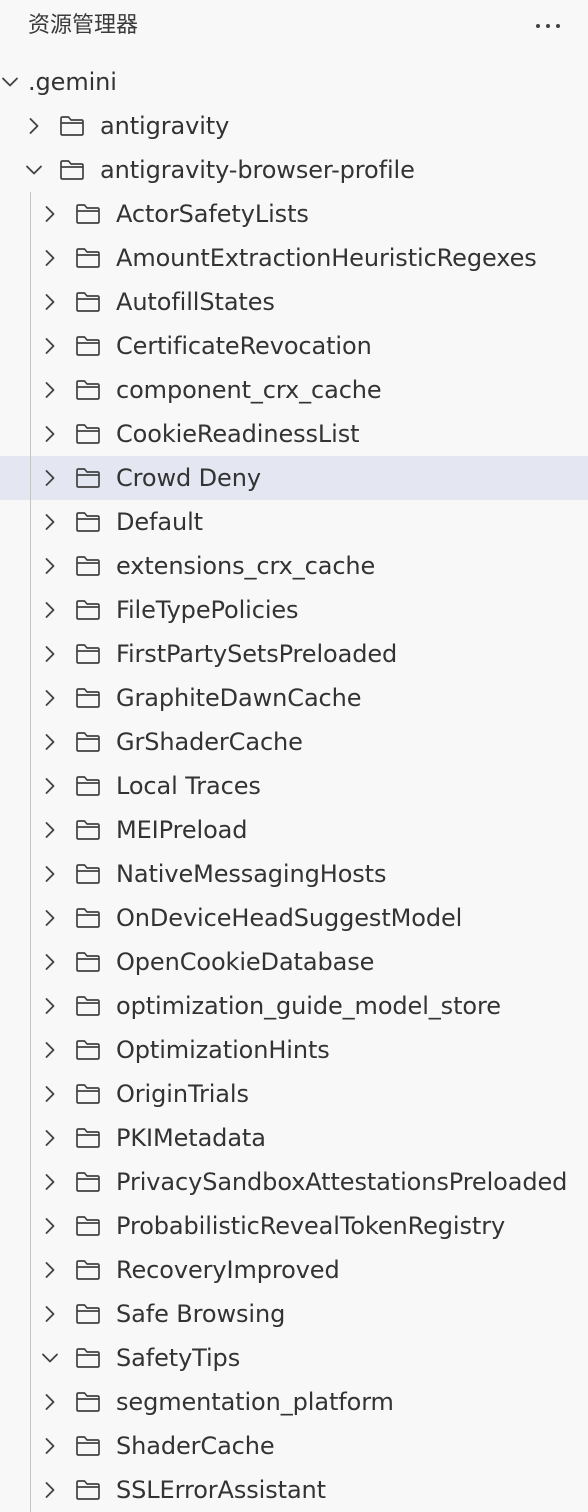 The width and height of the screenshot is (588, 1512). What do you see at coordinates (294, 1358) in the screenshot?
I see `tree-item-safetytips: SafetyTips` at bounding box center [294, 1358].